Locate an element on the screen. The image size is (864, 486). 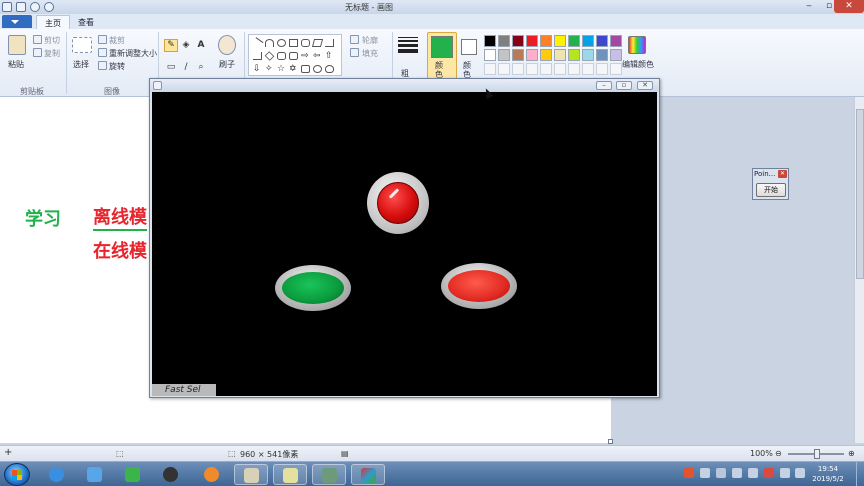
text-tool-icon: A is located at coordinates (201, 45).